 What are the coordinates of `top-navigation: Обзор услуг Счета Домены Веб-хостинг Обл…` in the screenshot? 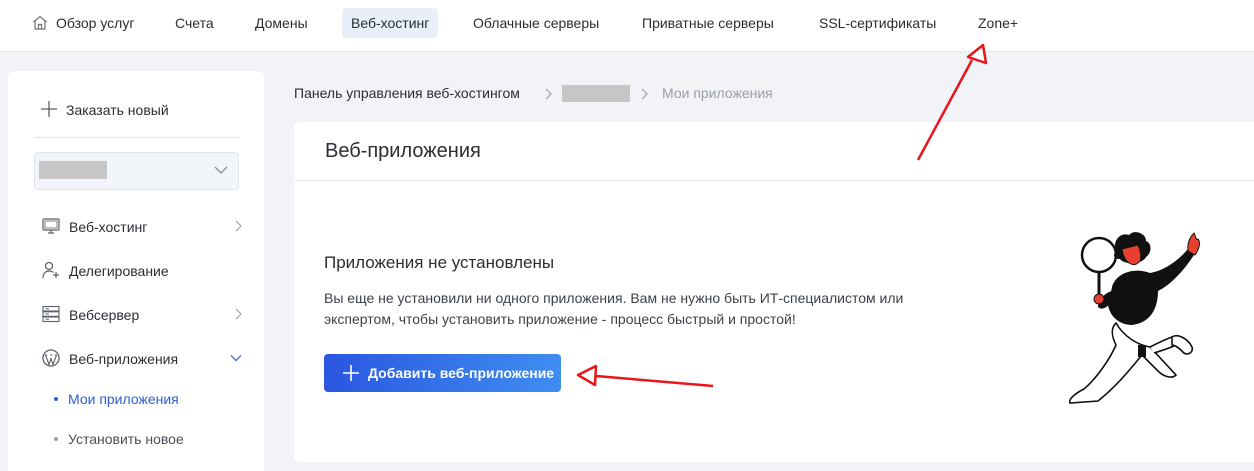 It's located at (627, 26).